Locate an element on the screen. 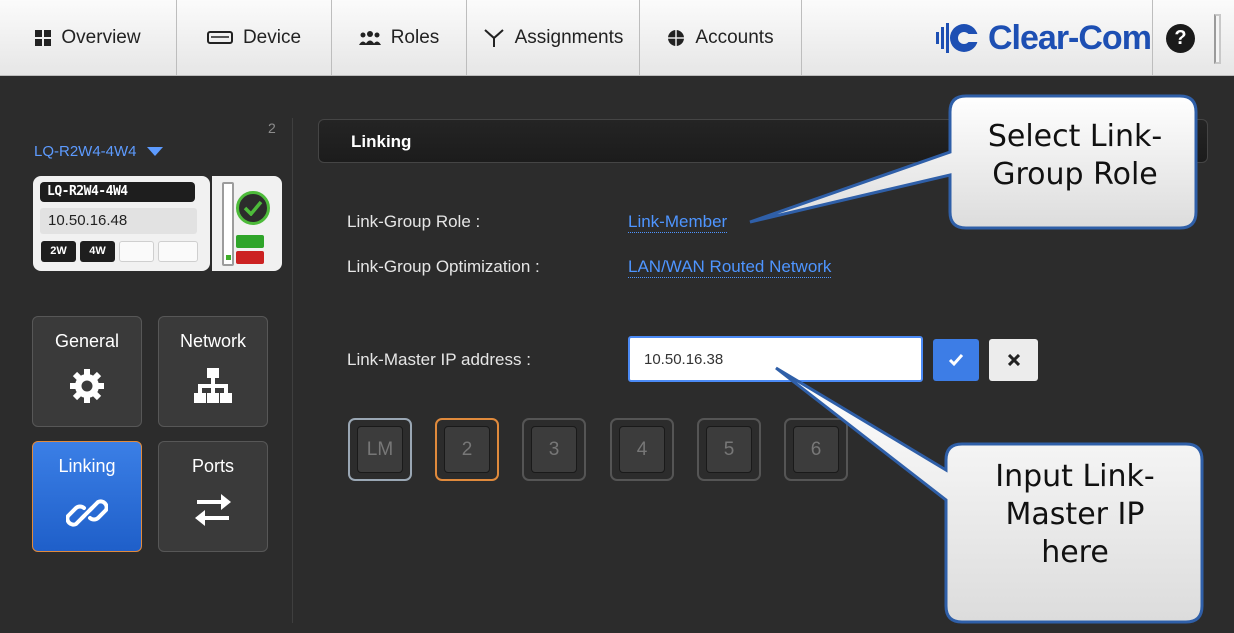  help-button: ? is located at coordinates (1180, 38).